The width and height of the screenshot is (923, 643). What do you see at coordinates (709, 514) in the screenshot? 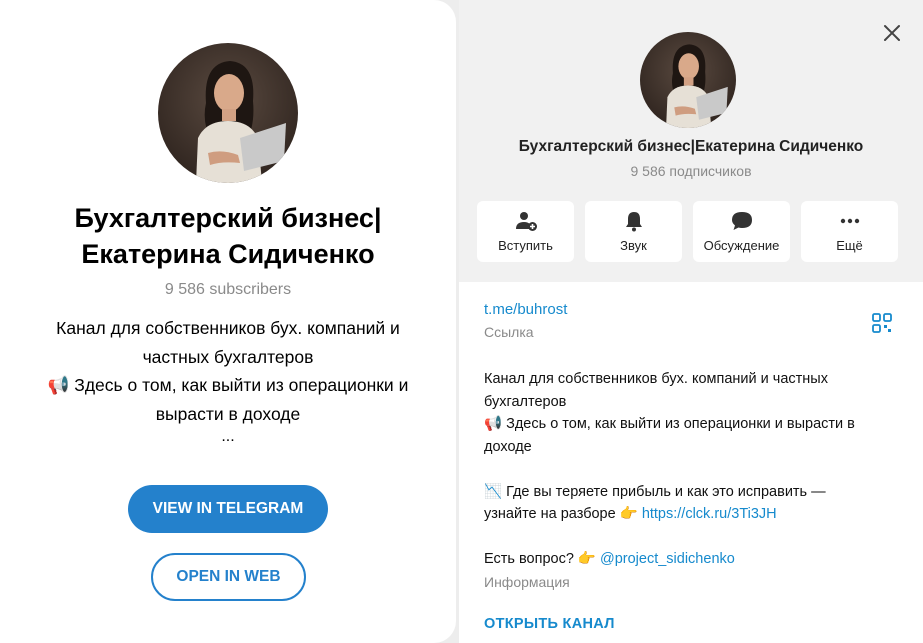
I see `clck-link: https://clck.ru/3Ti3JH` at bounding box center [709, 514].